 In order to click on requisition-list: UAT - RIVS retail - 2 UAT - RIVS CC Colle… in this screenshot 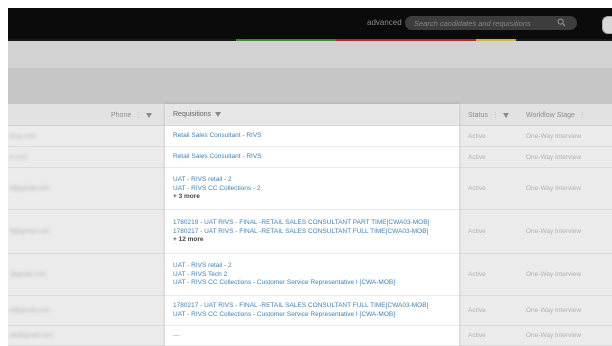, I will do `click(314, 189)`.